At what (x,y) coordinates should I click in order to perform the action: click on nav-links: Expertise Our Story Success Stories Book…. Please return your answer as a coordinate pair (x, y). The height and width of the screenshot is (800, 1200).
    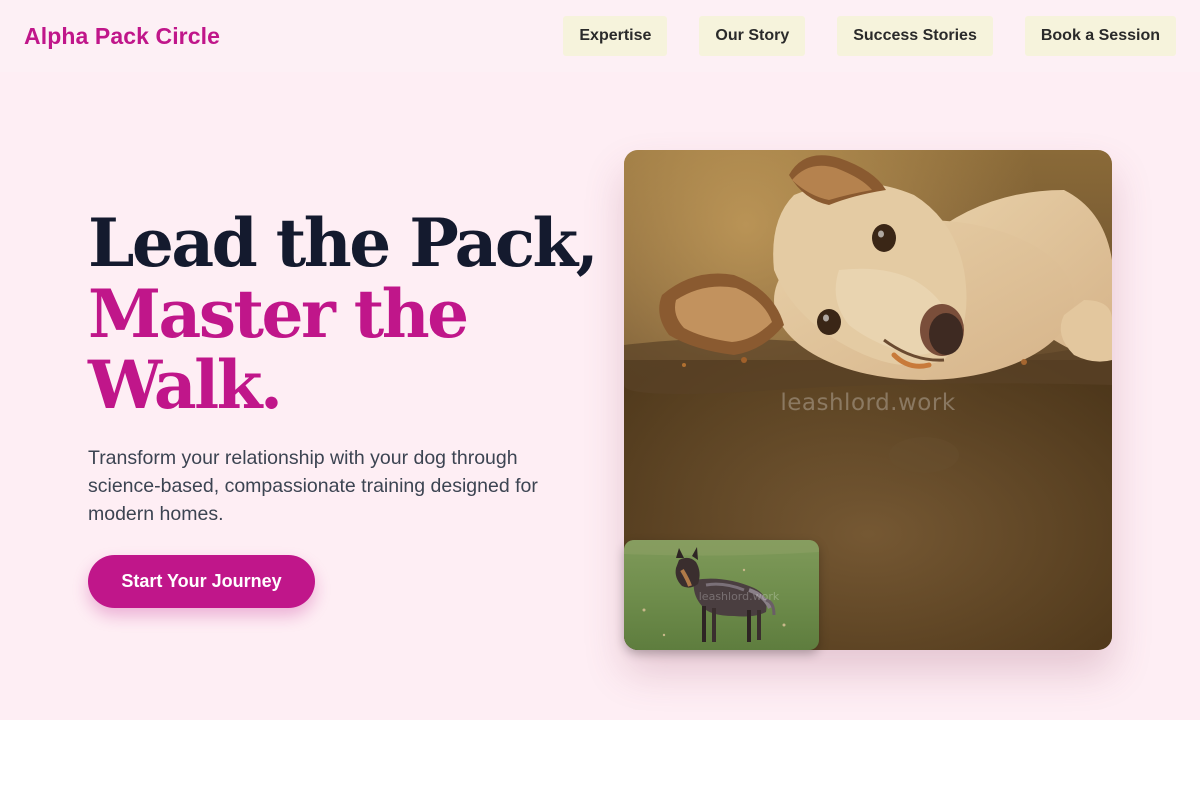
    Looking at the image, I should click on (869, 36).